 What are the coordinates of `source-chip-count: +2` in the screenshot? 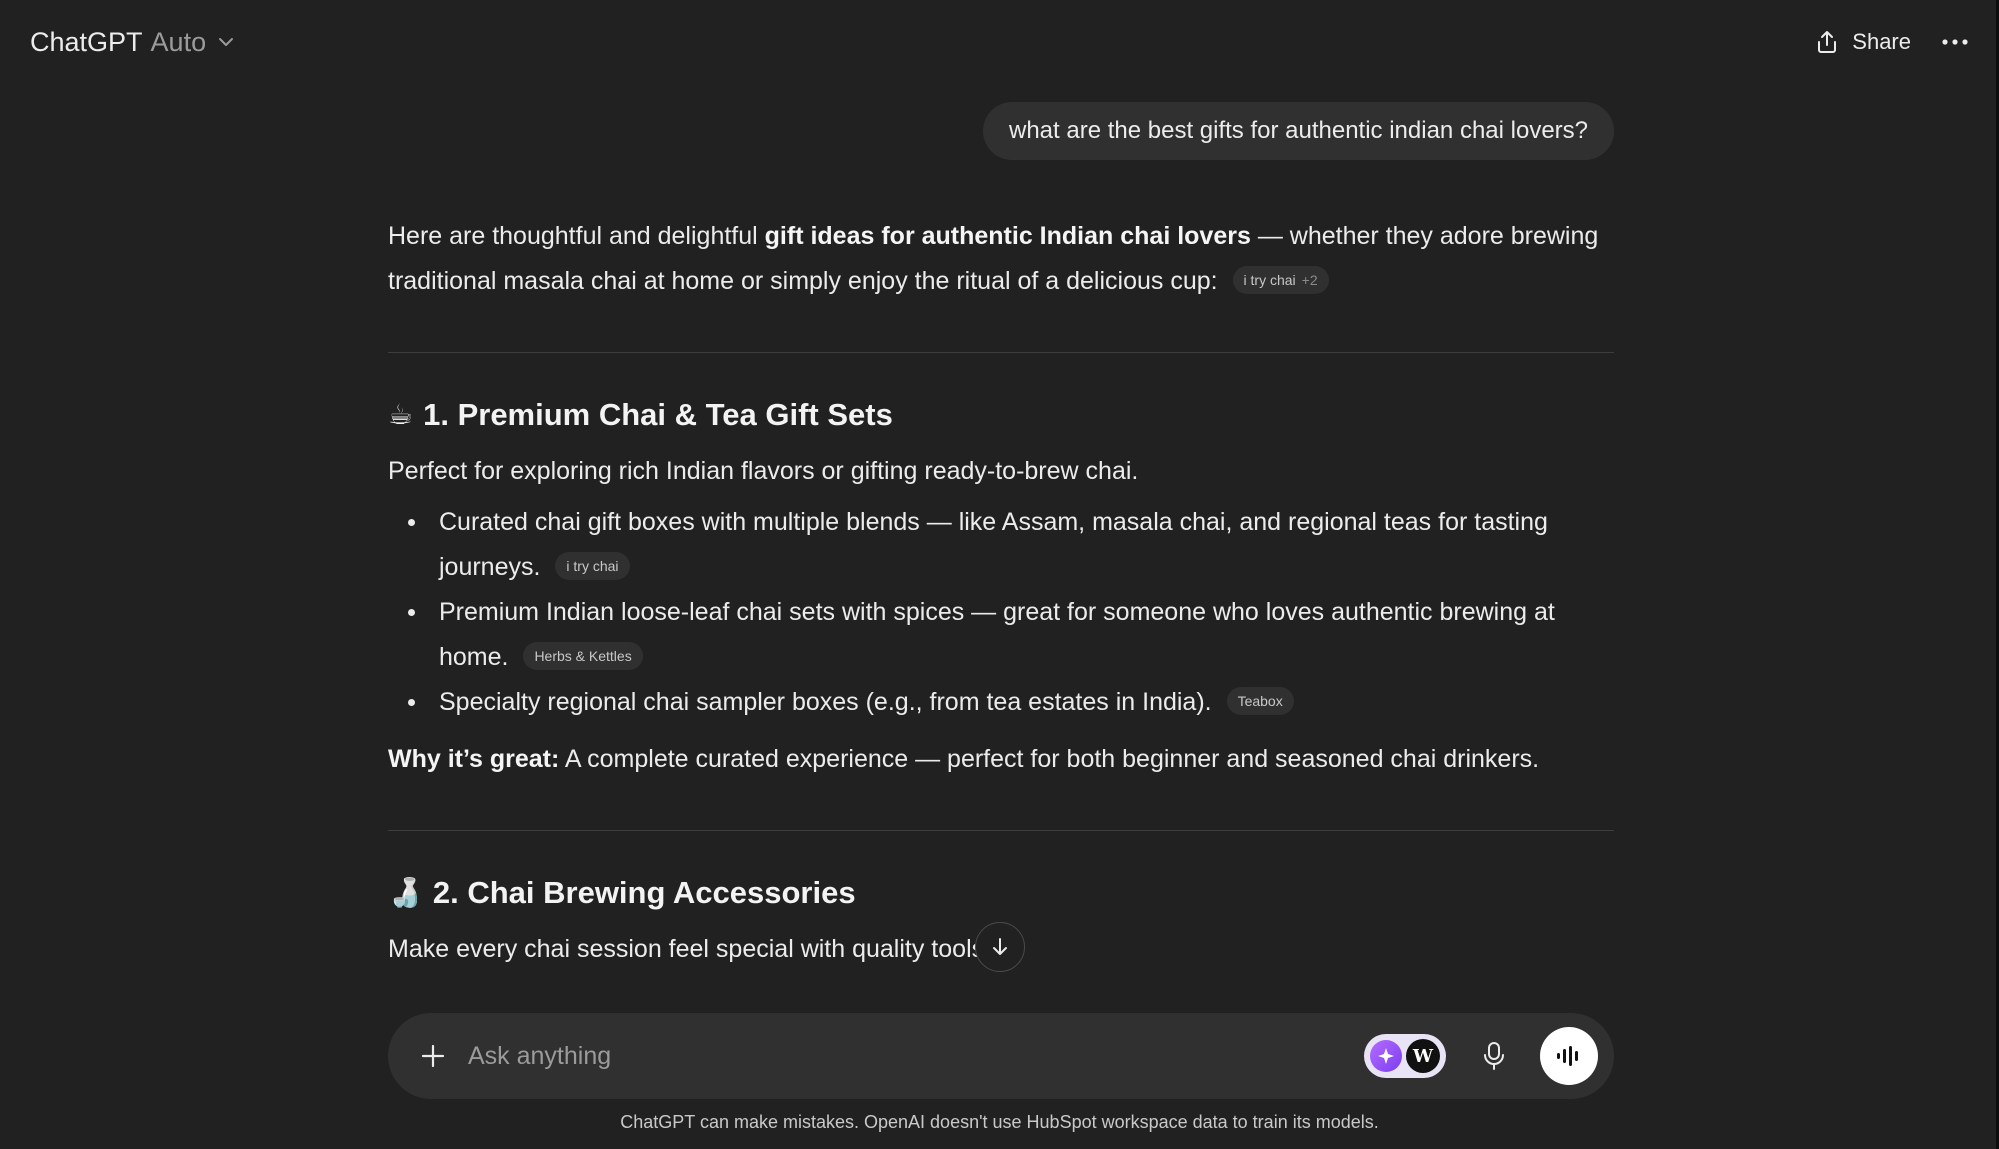 It's located at (1309, 280).